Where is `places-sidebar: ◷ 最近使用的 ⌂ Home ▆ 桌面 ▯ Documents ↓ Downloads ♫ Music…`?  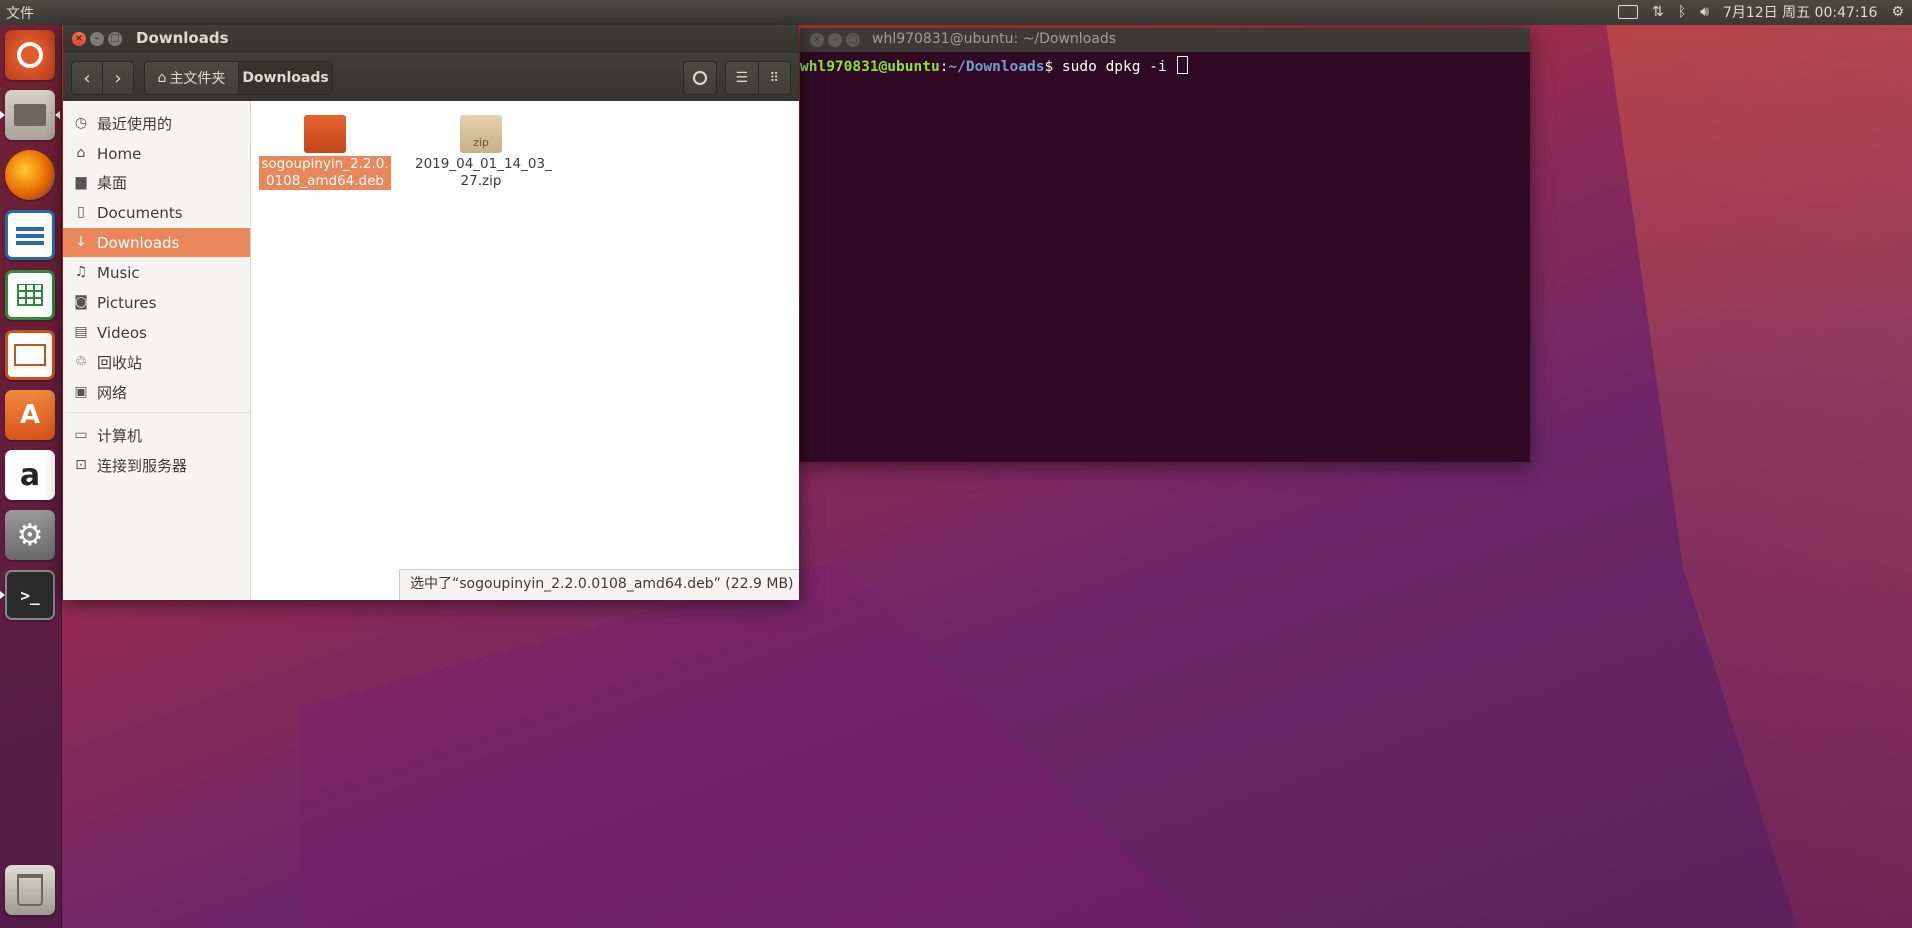
places-sidebar: ◷ 最近使用的 ⌂ Home ▆ 桌面 ▯ Documents ↓ Downloads ♫ Music… is located at coordinates (157, 350).